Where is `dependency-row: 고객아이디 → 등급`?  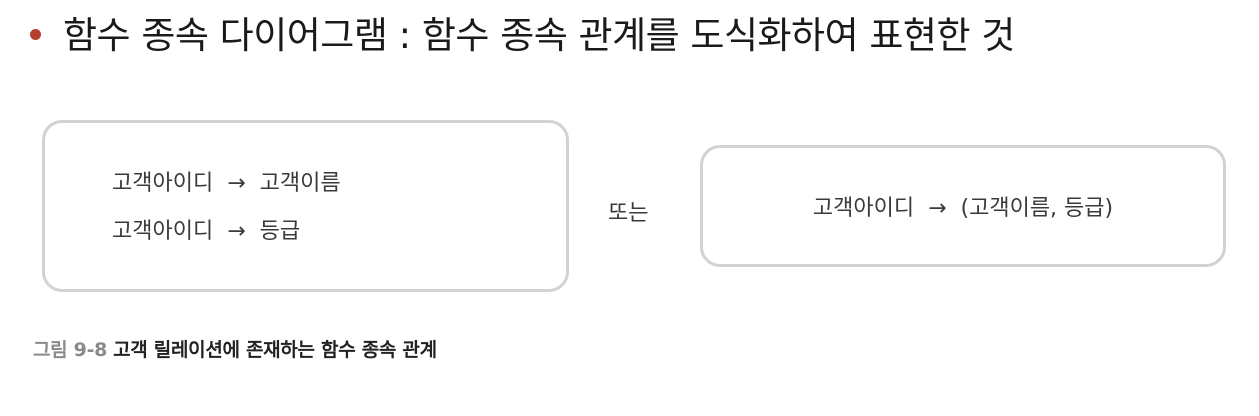
dependency-row: 고객아이디 → 등급 is located at coordinates (226, 232).